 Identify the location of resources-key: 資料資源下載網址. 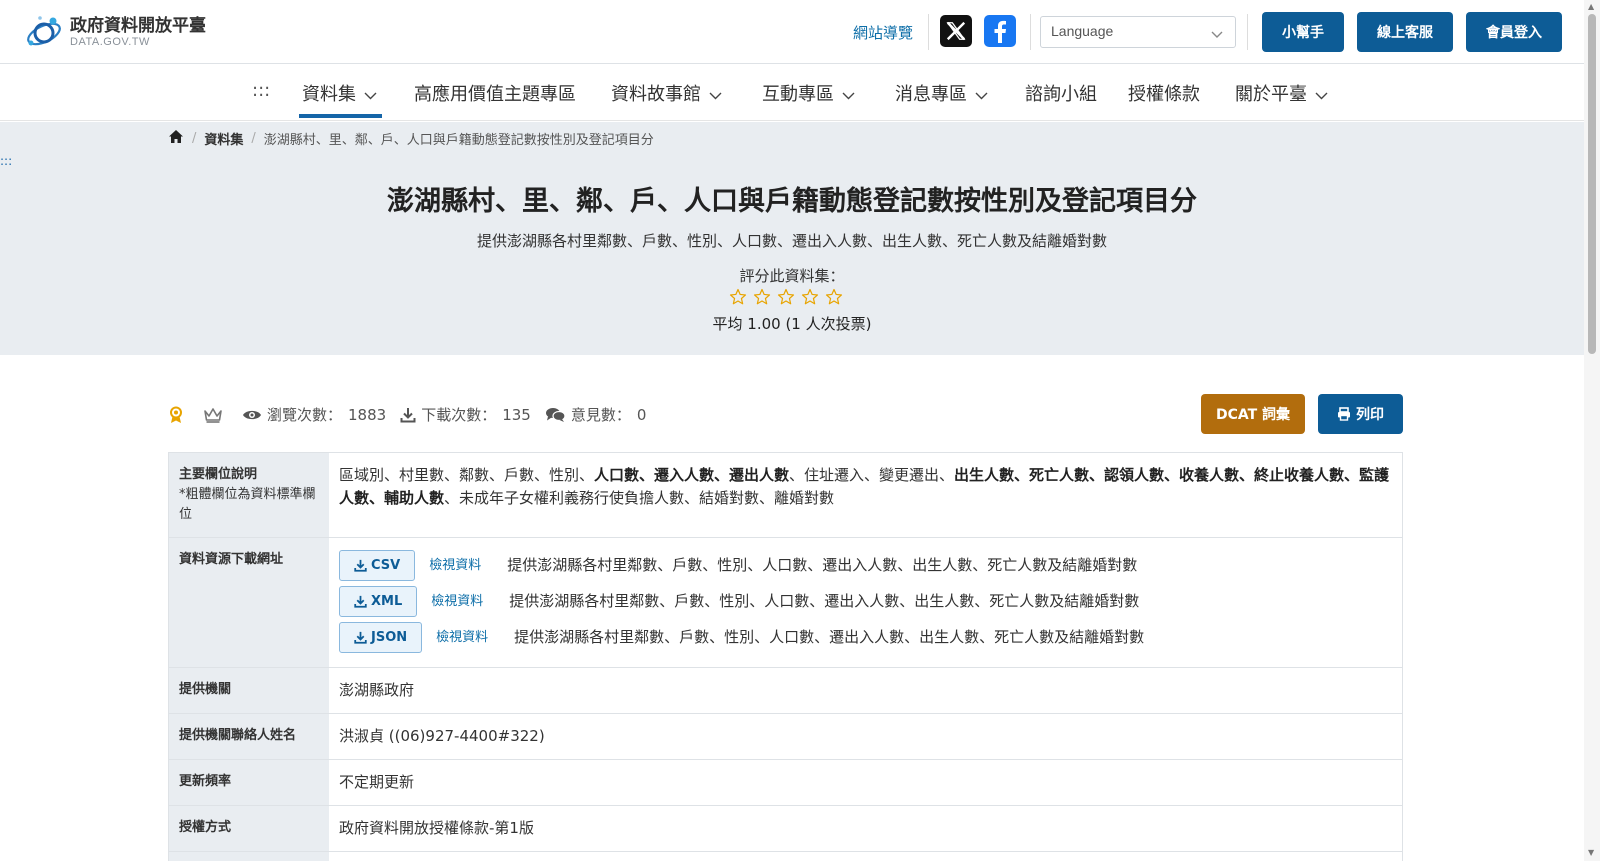
(249, 602).